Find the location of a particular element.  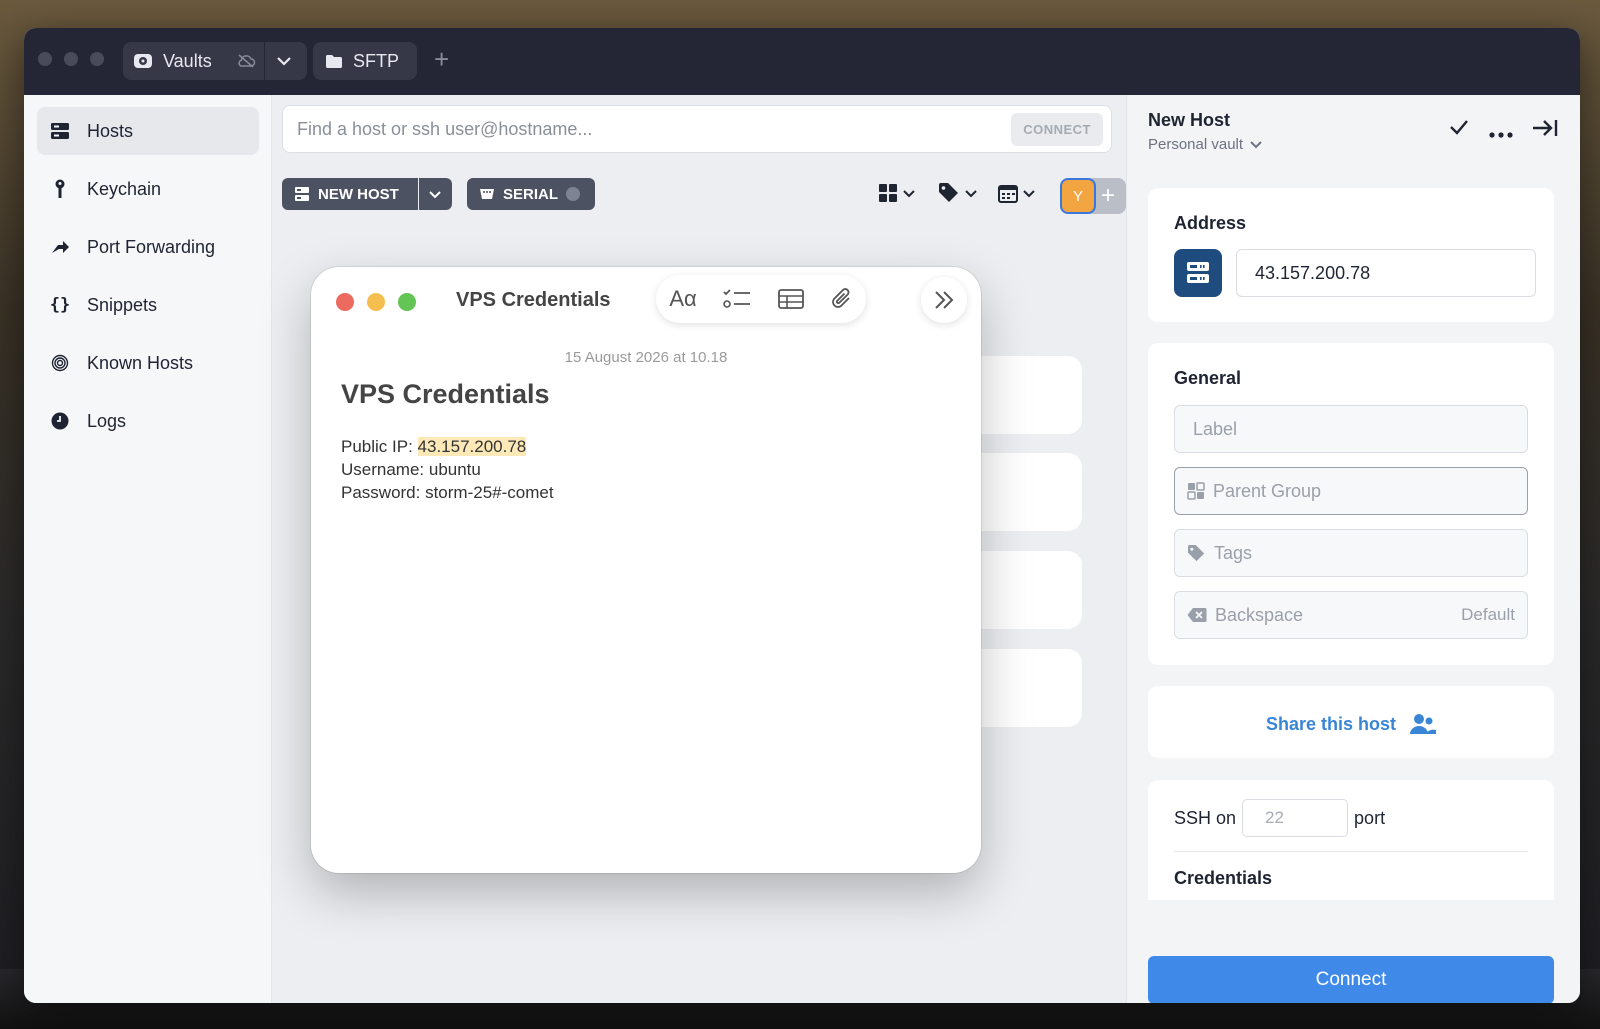

serial-label: SERIAL is located at coordinates (531, 194).